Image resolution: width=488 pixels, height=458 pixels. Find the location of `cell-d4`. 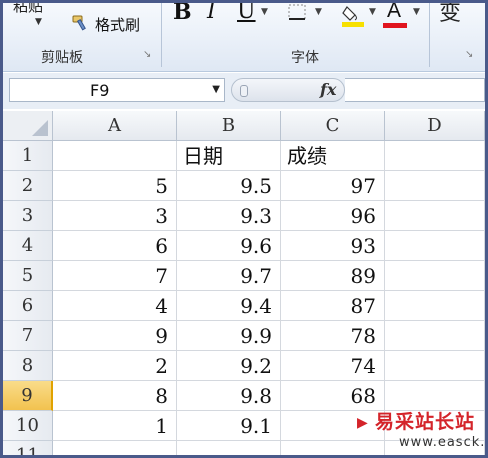

cell-d4 is located at coordinates (435, 246).